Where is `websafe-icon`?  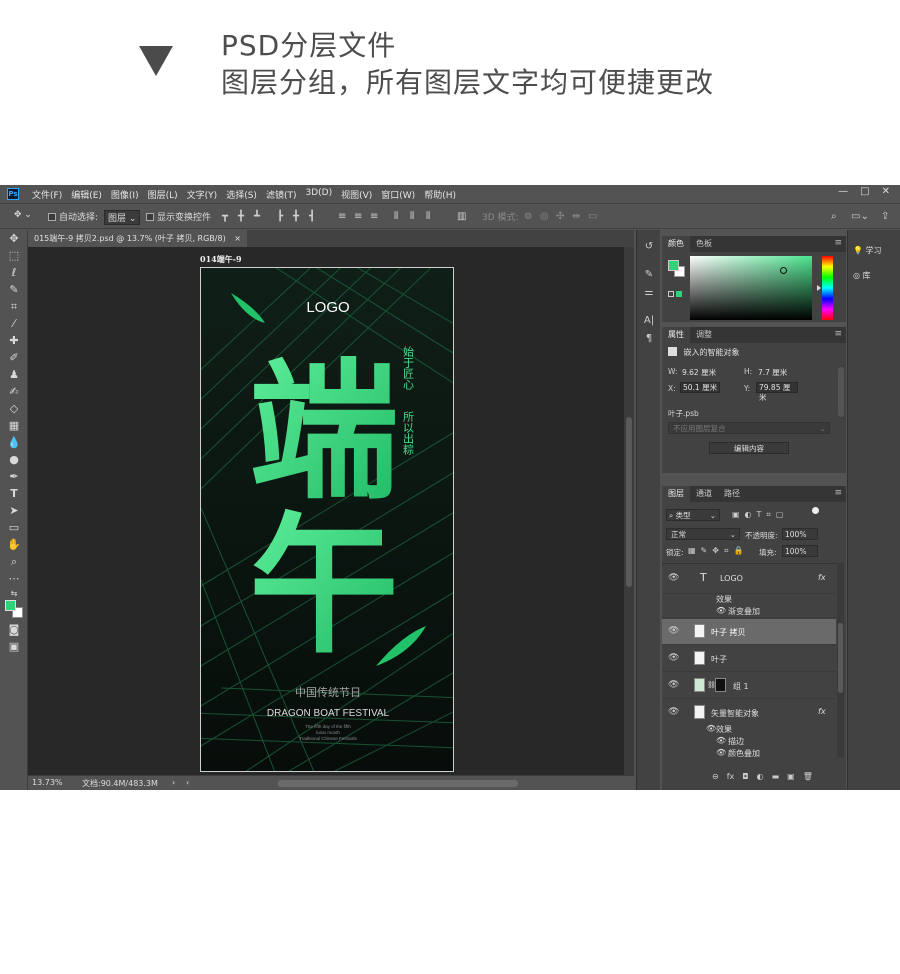 websafe-icon is located at coordinates (679, 294).